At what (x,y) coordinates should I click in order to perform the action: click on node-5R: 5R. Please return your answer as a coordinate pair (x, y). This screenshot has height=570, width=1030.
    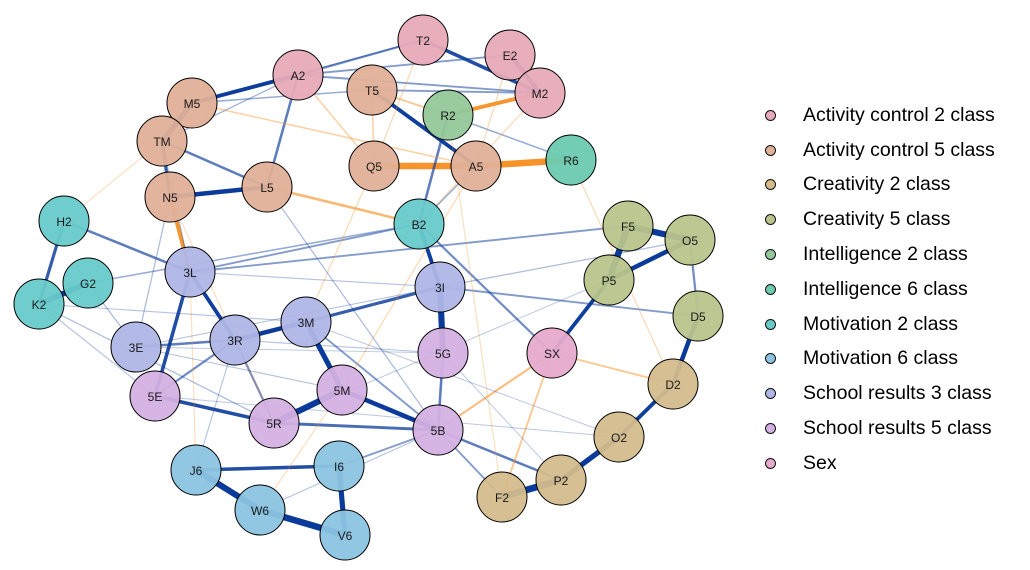
    Looking at the image, I should click on (274, 423).